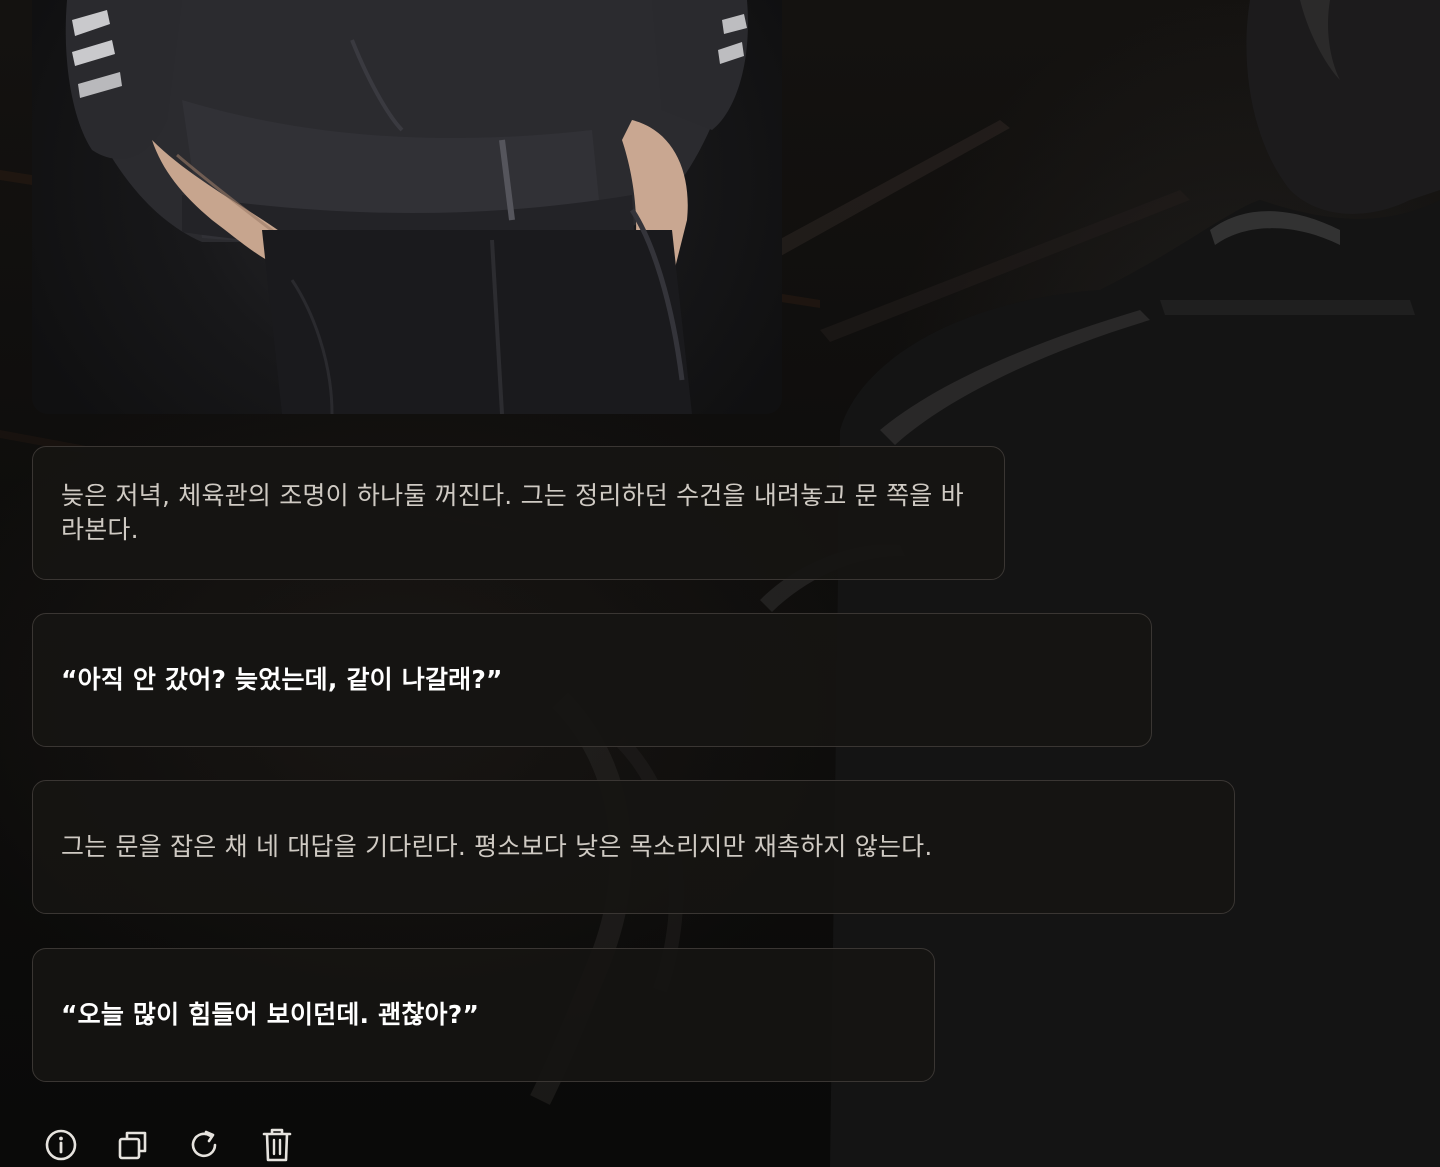 The width and height of the screenshot is (1440, 1167). Describe the element at coordinates (592, 680) in the screenshot. I see `message-bubble-dialogue: “아직 안 갔어? 늦었는데, 같이 나갈래?”` at that location.